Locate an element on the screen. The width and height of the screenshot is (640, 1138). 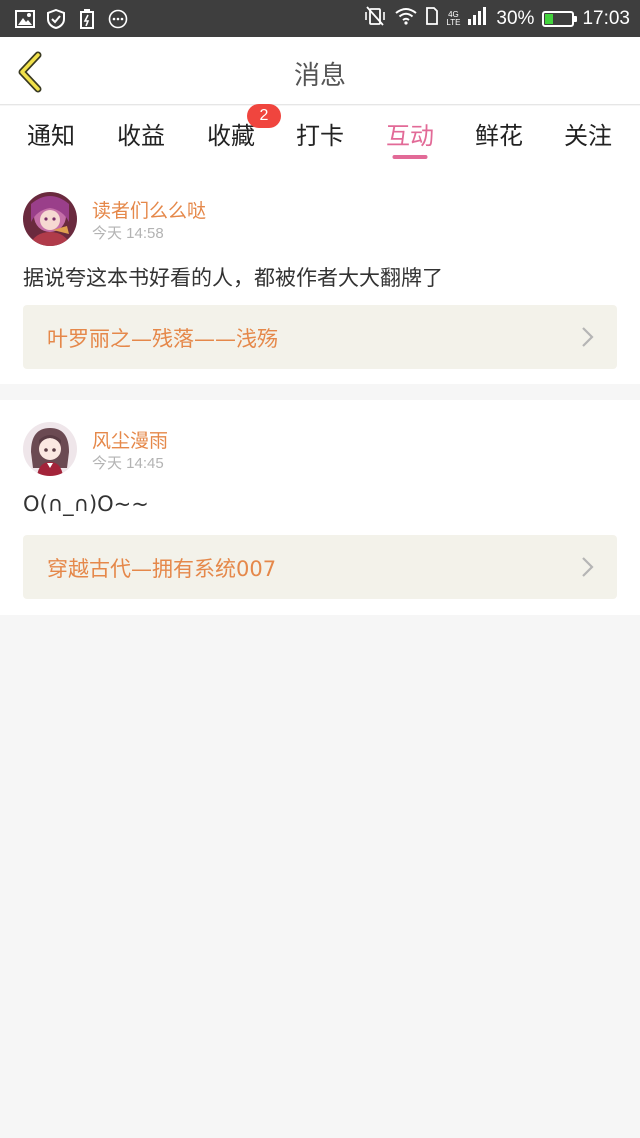
tab-following: 关注 is located at coordinates (588, 133).